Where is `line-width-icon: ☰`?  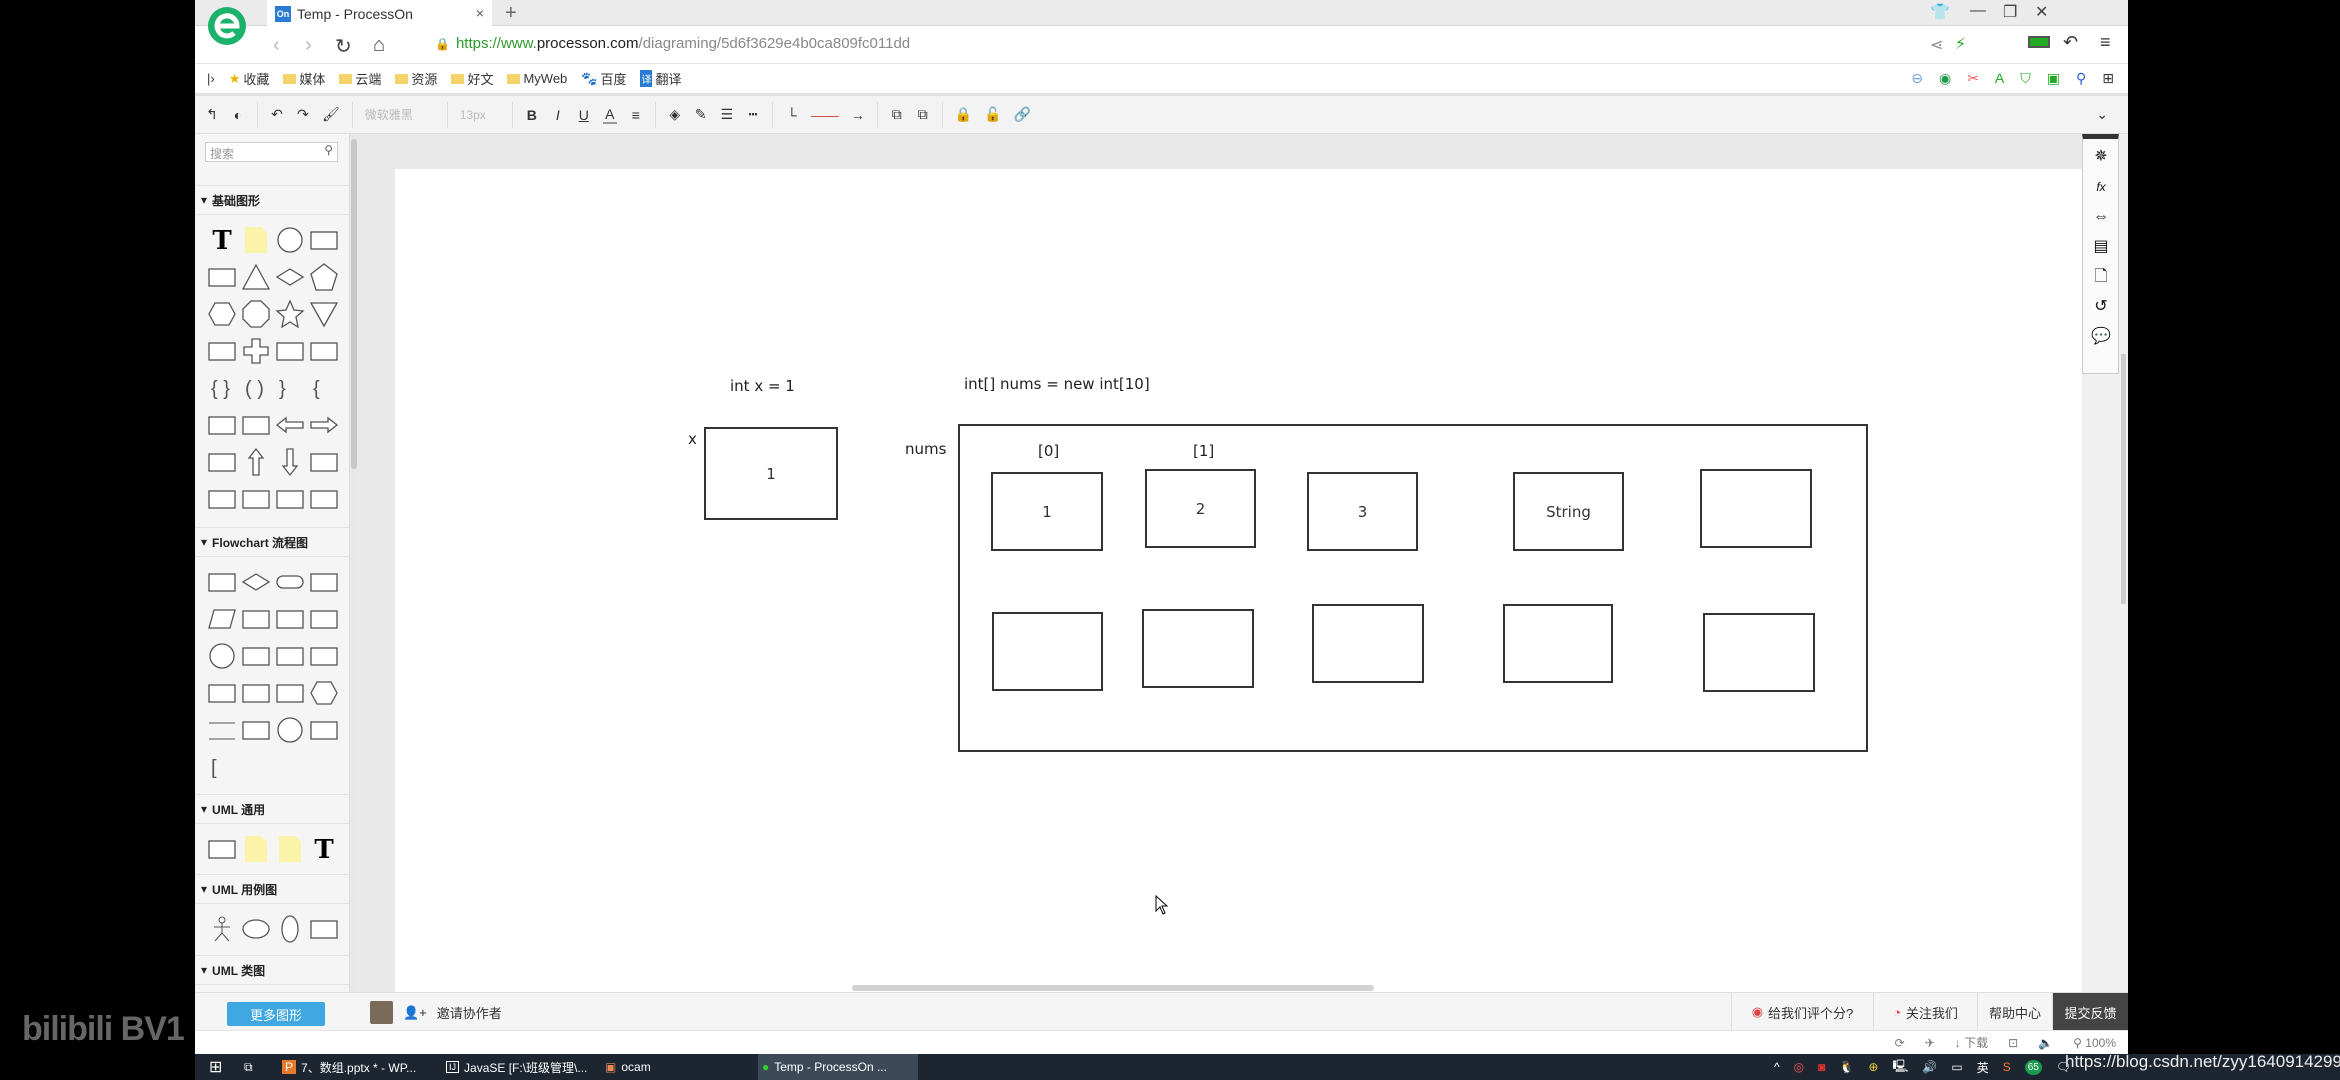
line-width-icon: ☰ is located at coordinates (727, 114).